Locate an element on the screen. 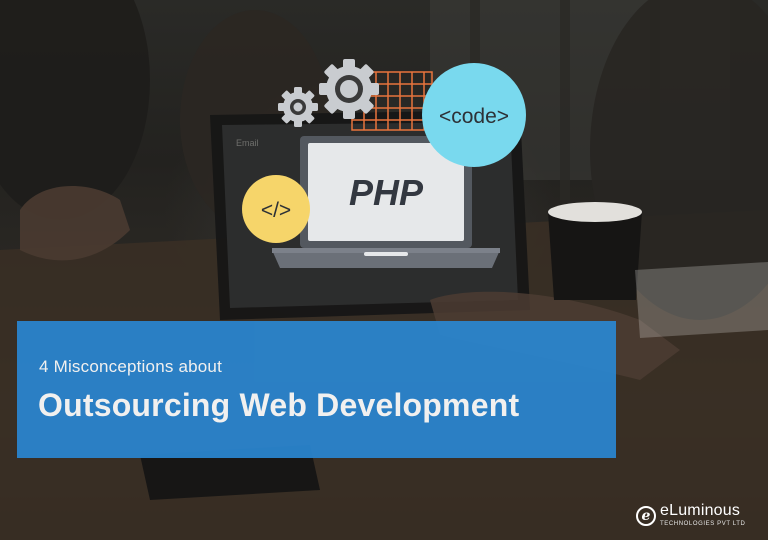  brand-name: eLuminous is located at coordinates (700, 510).